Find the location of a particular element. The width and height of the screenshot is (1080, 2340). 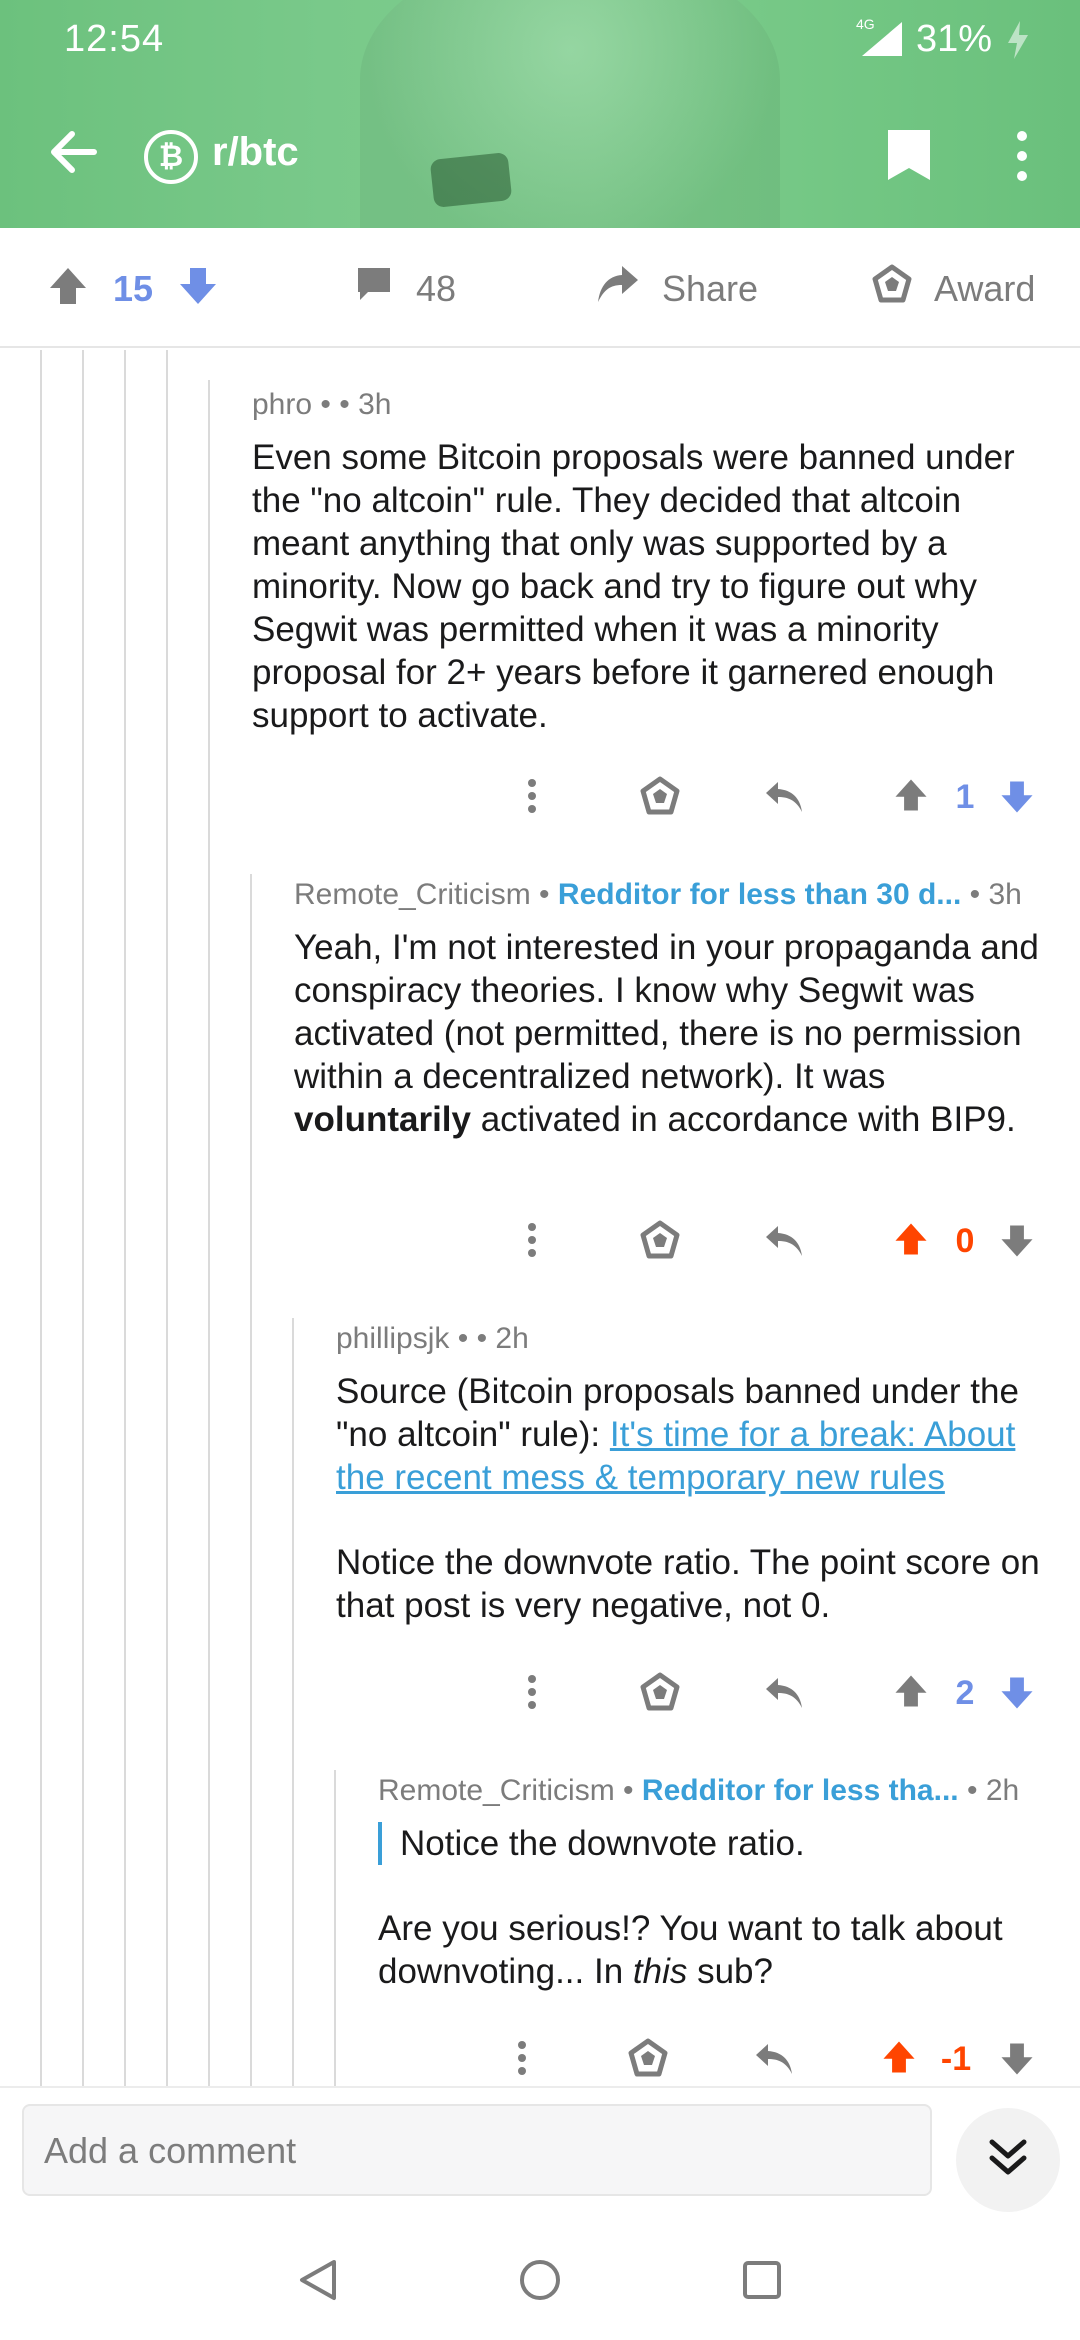

comment-score: 0 is located at coordinates (965, 1241).